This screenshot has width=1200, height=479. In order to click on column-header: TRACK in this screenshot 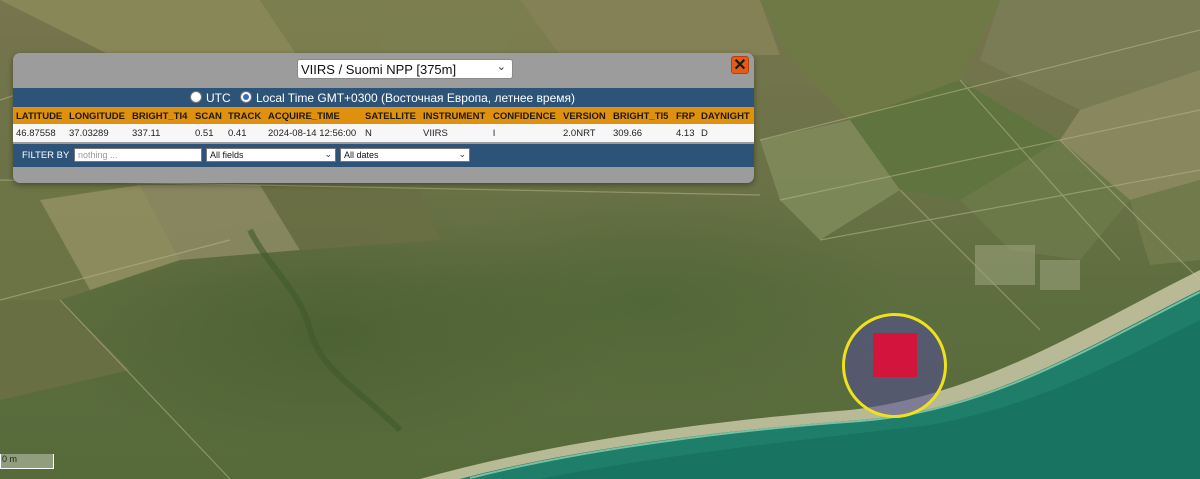, I will do `click(245, 116)`.